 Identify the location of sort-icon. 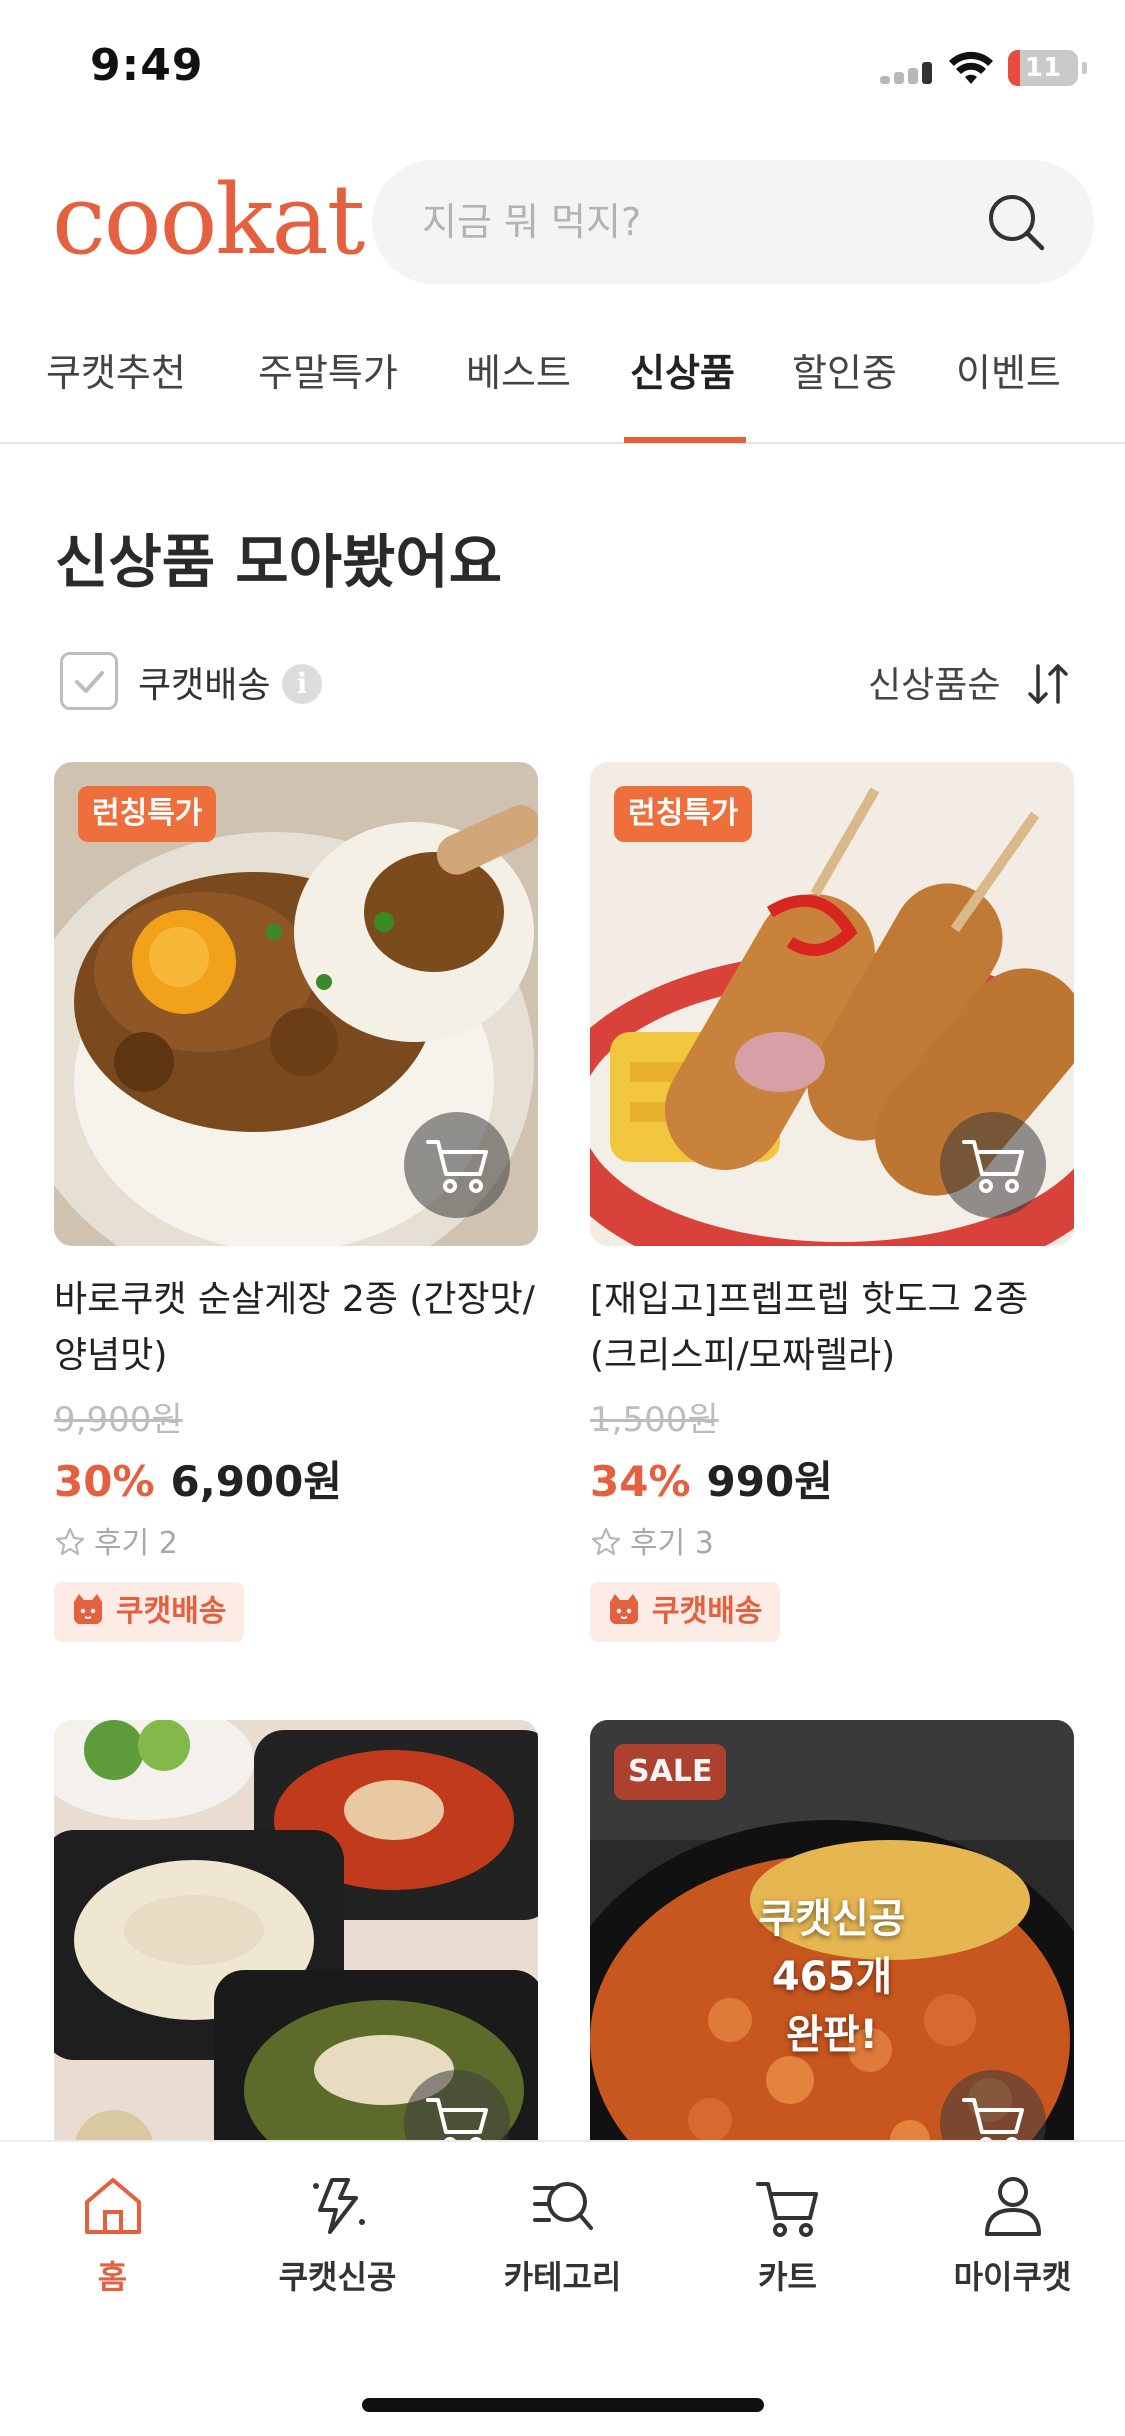
(1048, 684).